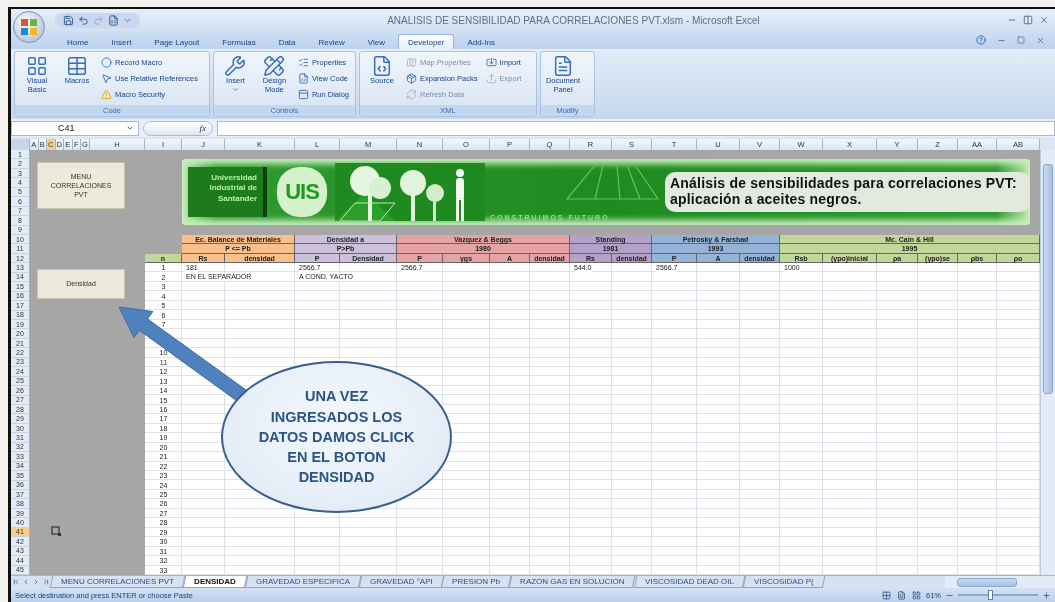  What do you see at coordinates (563, 66) in the screenshot?
I see `document-icon` at bounding box center [563, 66].